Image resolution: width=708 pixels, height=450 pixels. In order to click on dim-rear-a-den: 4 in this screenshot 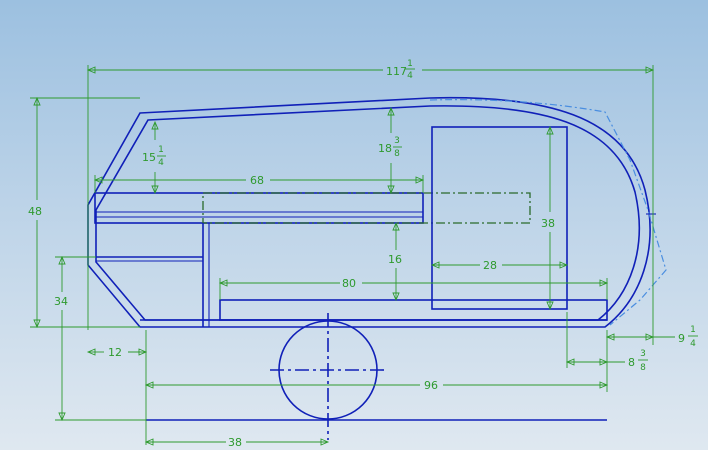, I will do `click(693, 344)`.